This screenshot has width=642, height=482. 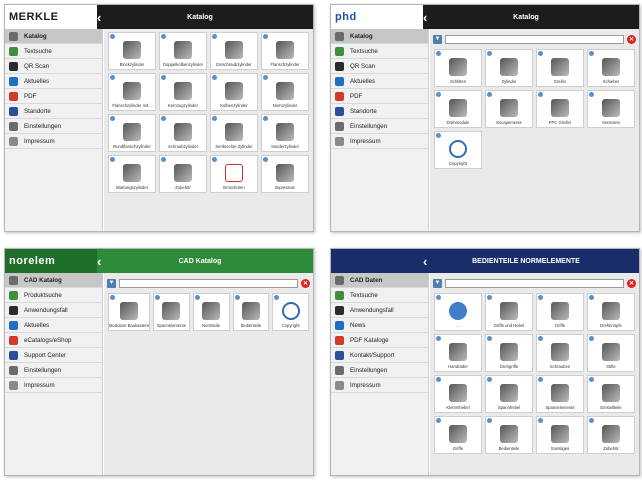 What do you see at coordinates (53, 66) in the screenshot?
I see `sidebar-item: QR Scan` at bounding box center [53, 66].